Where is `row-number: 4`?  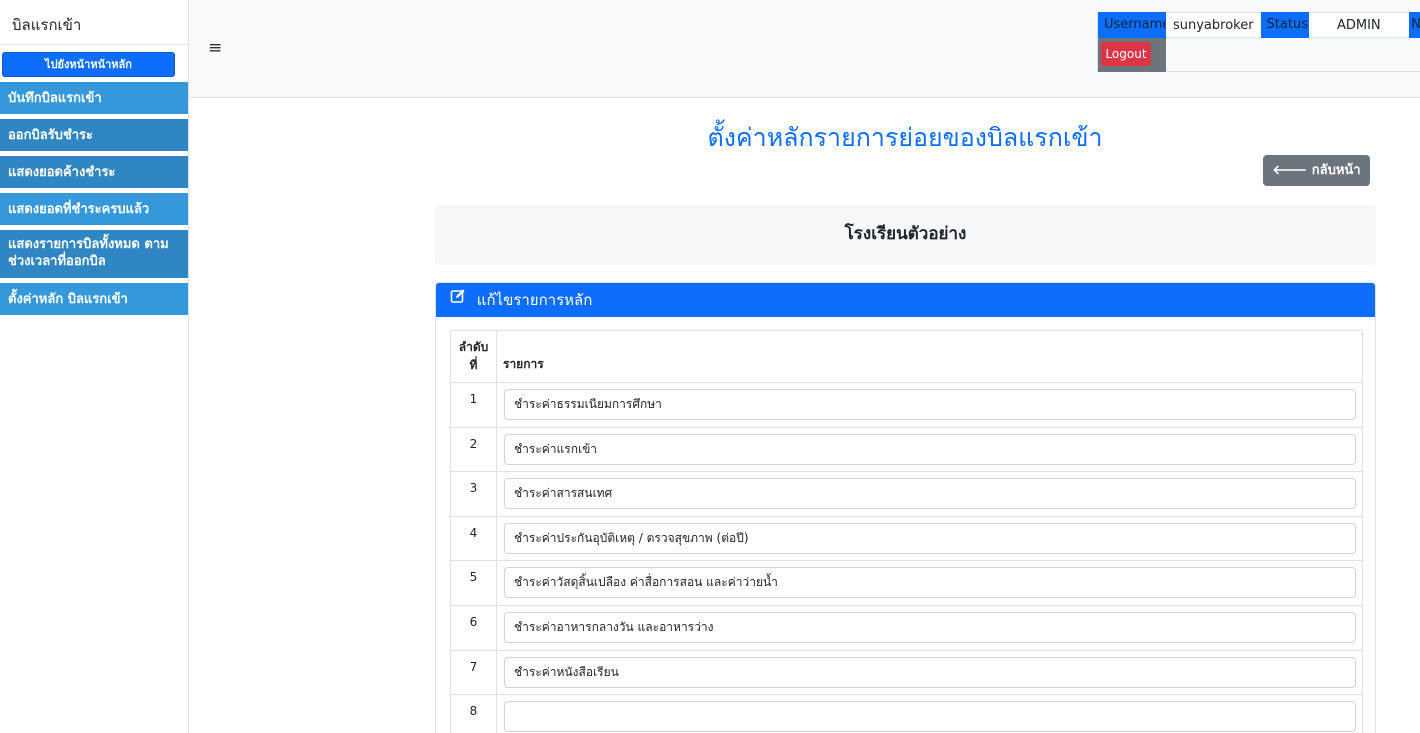 row-number: 4 is located at coordinates (473, 538).